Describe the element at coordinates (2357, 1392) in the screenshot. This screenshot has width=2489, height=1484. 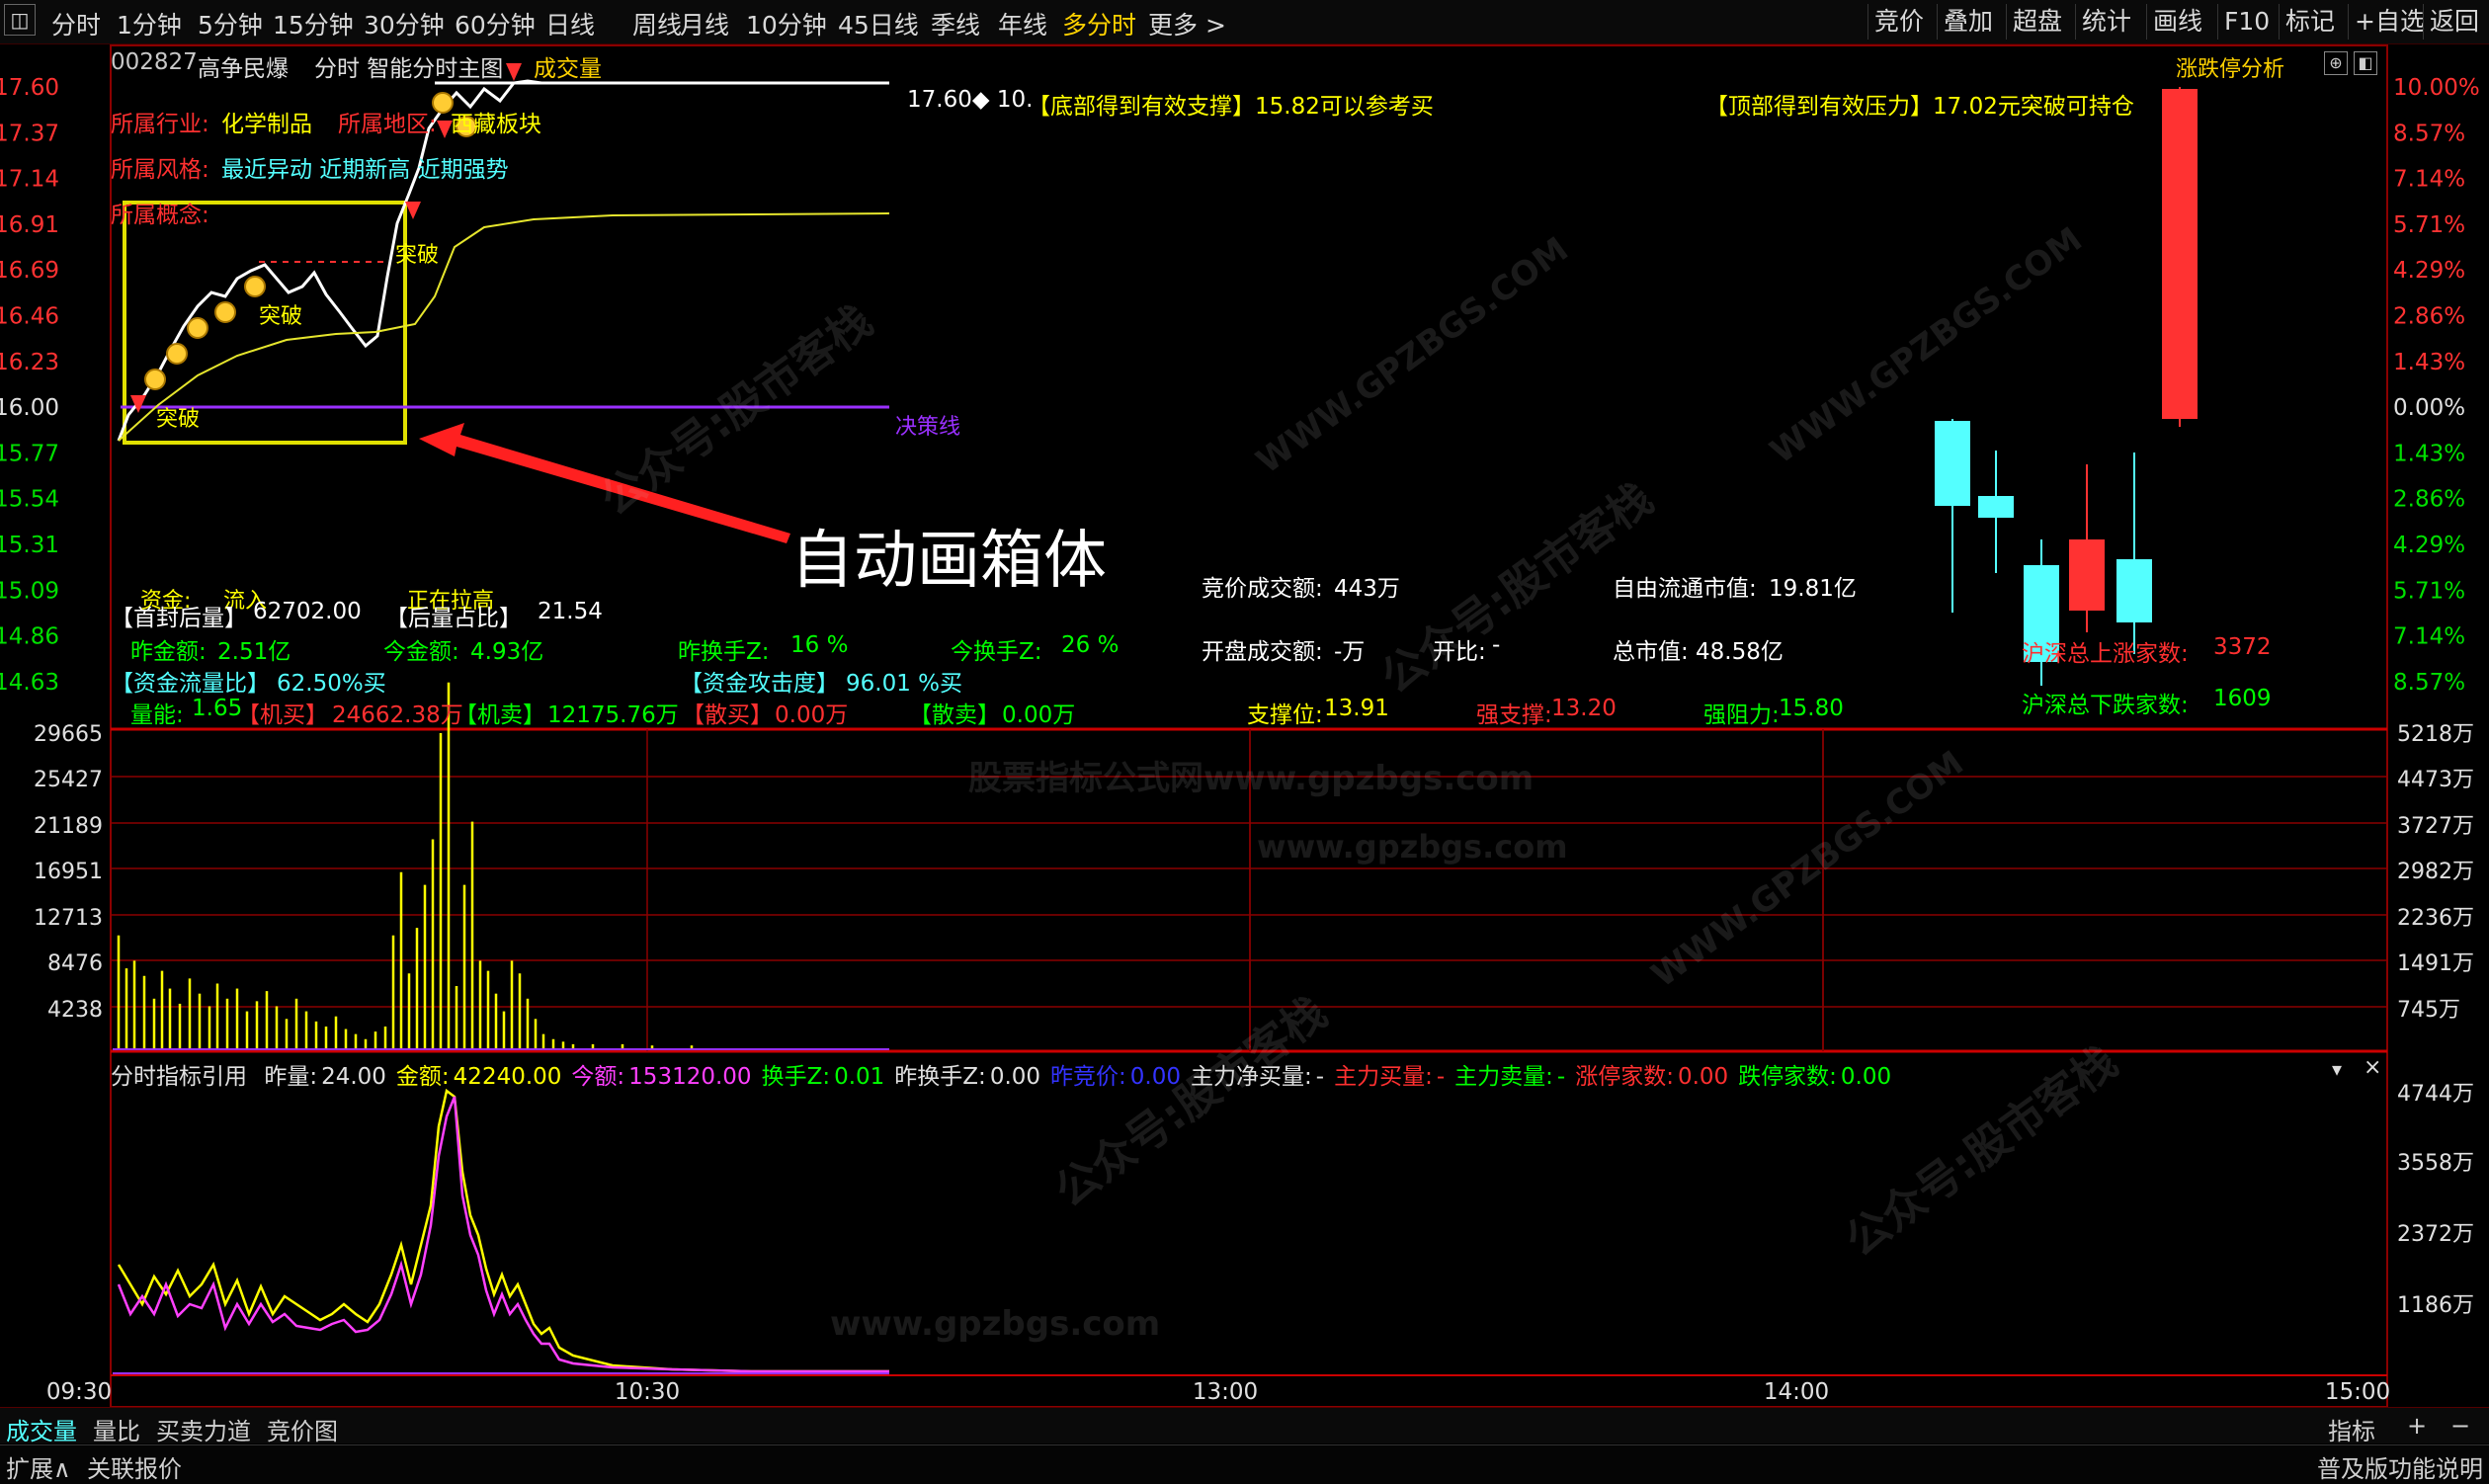
I see `time-tick: 15:00` at that location.